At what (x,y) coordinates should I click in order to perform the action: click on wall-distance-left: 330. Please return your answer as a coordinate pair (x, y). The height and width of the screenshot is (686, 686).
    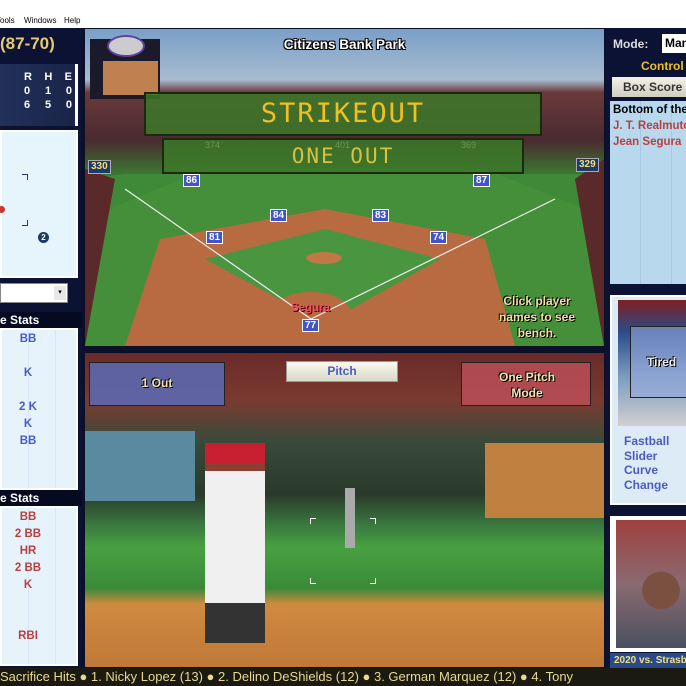
    Looking at the image, I should click on (99, 167).